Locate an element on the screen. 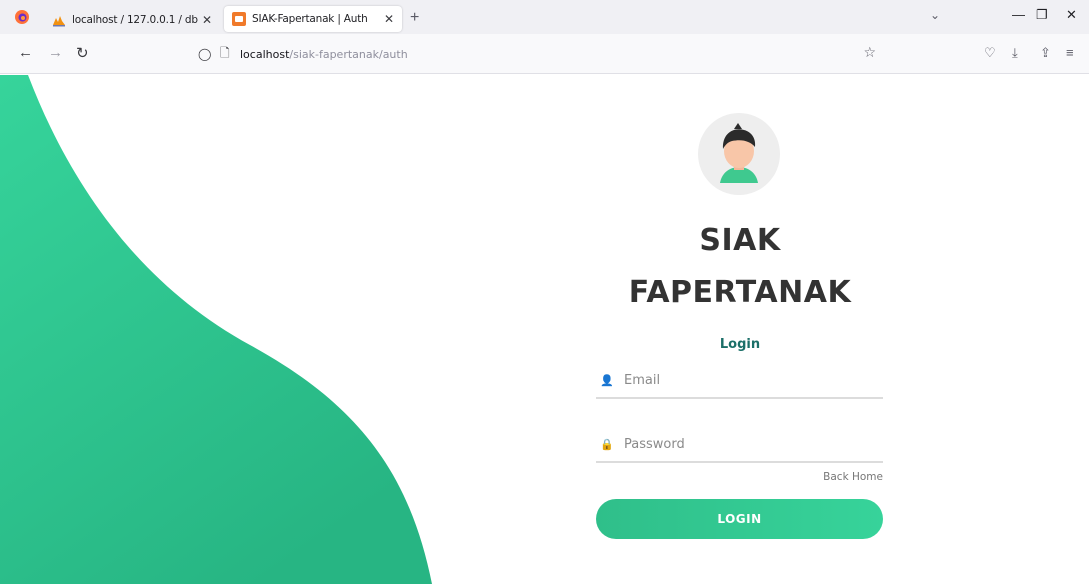  email-input is located at coordinates (744, 380).